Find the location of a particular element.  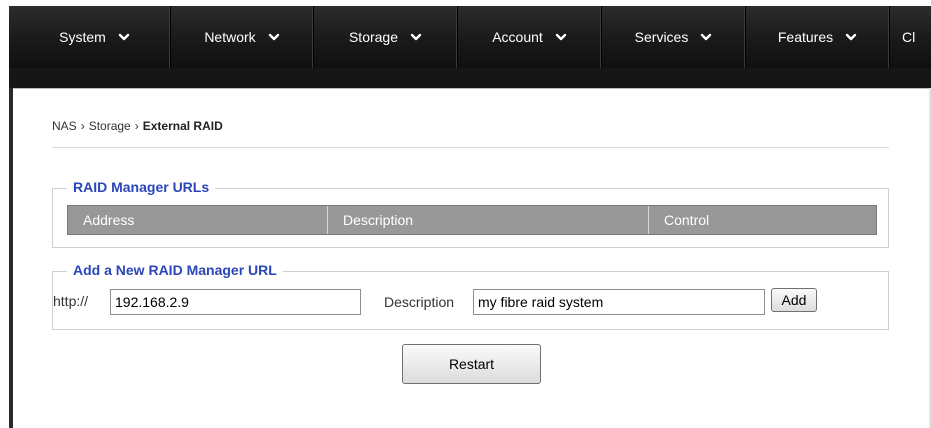

nav-item-label: Cl is located at coordinates (909, 37).